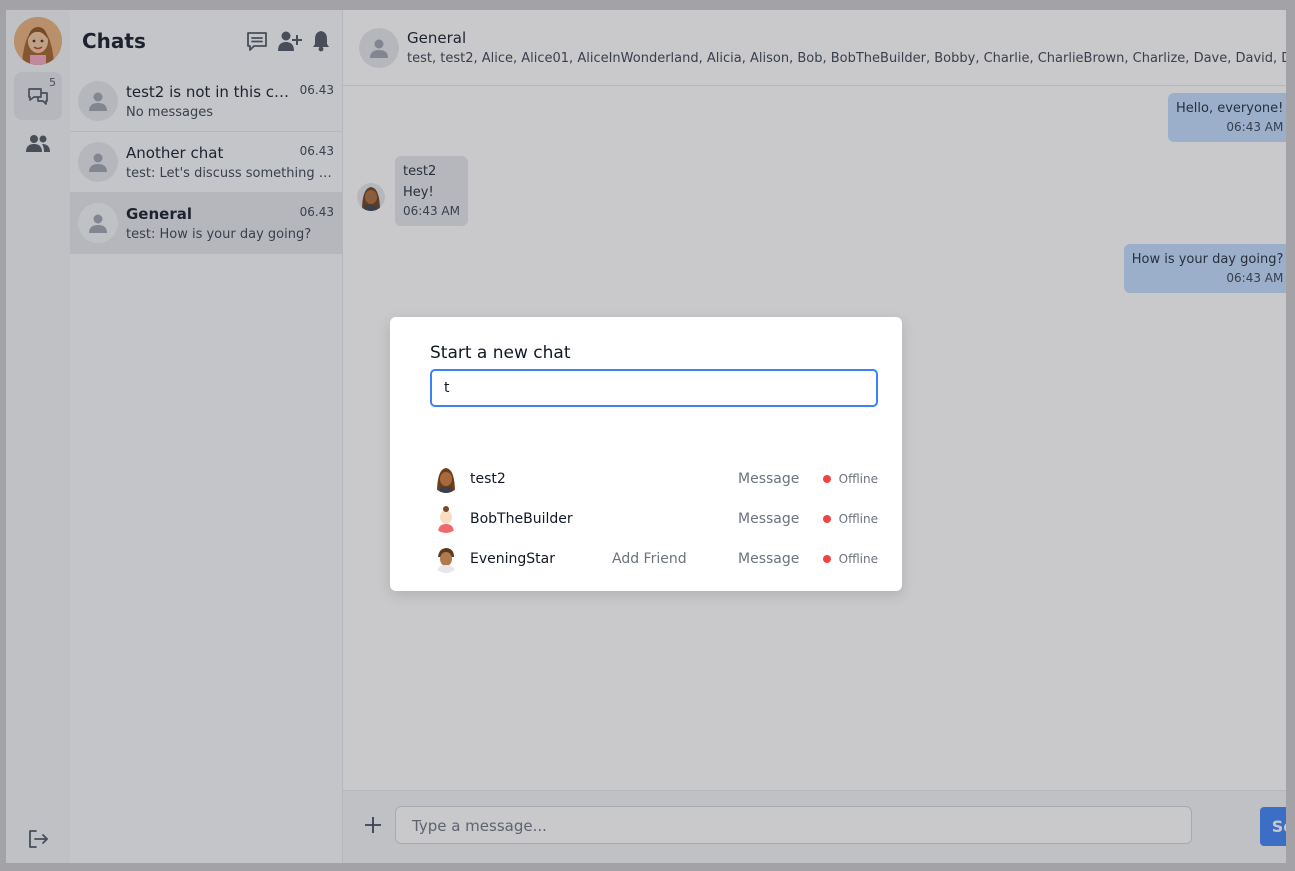 Image resolution: width=1295 pixels, height=871 pixels. I want to click on user-result-row: test2 Message Offline, so click(655, 479).